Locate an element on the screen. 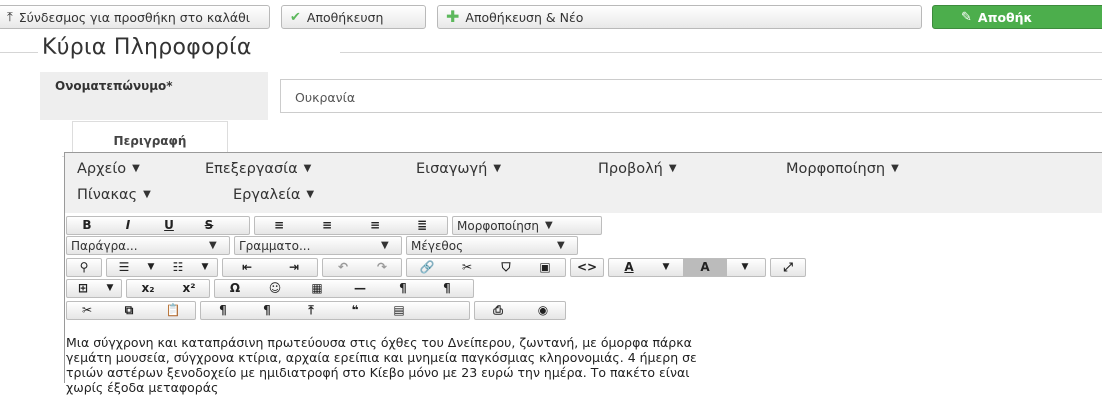 The height and width of the screenshot is (395, 1102). save-and-close-button: ✎ Αποθήκ is located at coordinates (1017, 17).